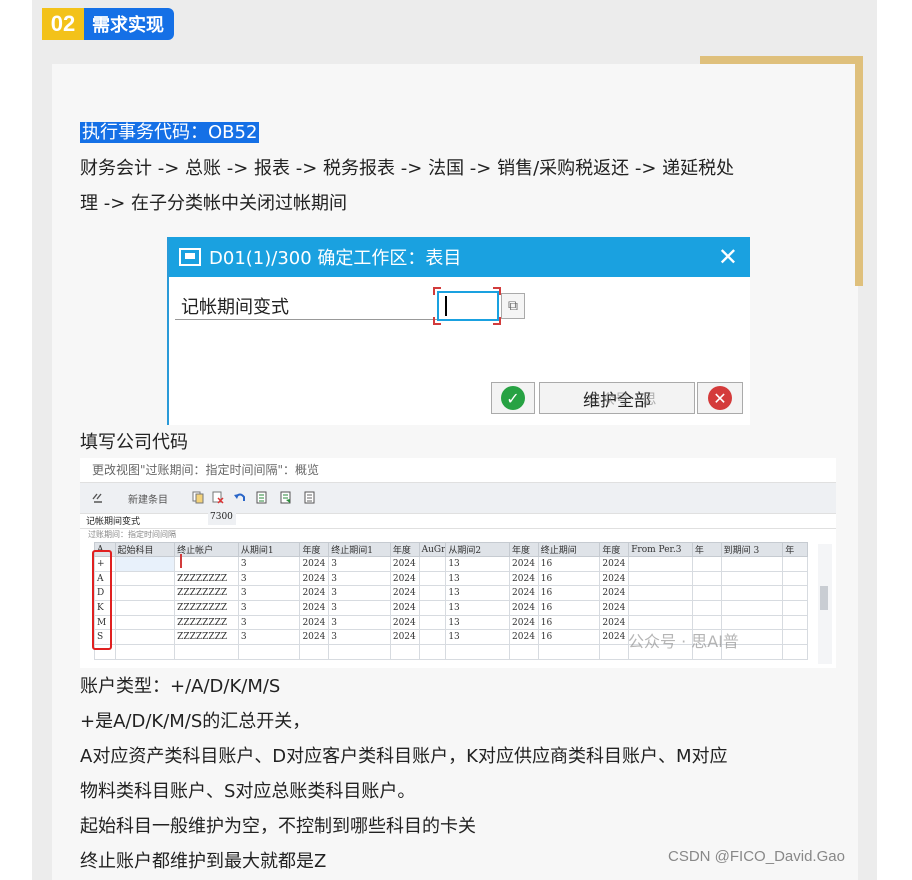 The width and height of the screenshot is (912, 880). What do you see at coordinates (824, 598) in the screenshot?
I see `scroll-thumb` at bounding box center [824, 598].